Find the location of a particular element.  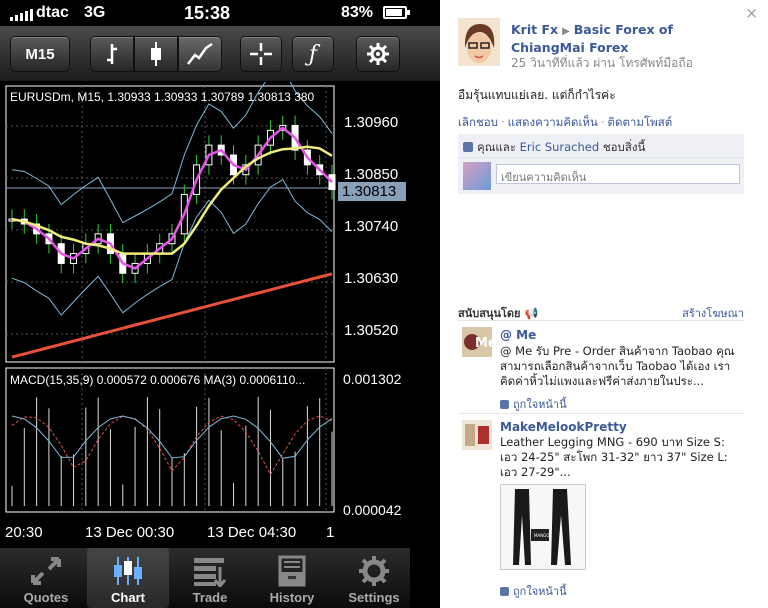

ad-legging-photo: MANGO is located at coordinates (543, 527).